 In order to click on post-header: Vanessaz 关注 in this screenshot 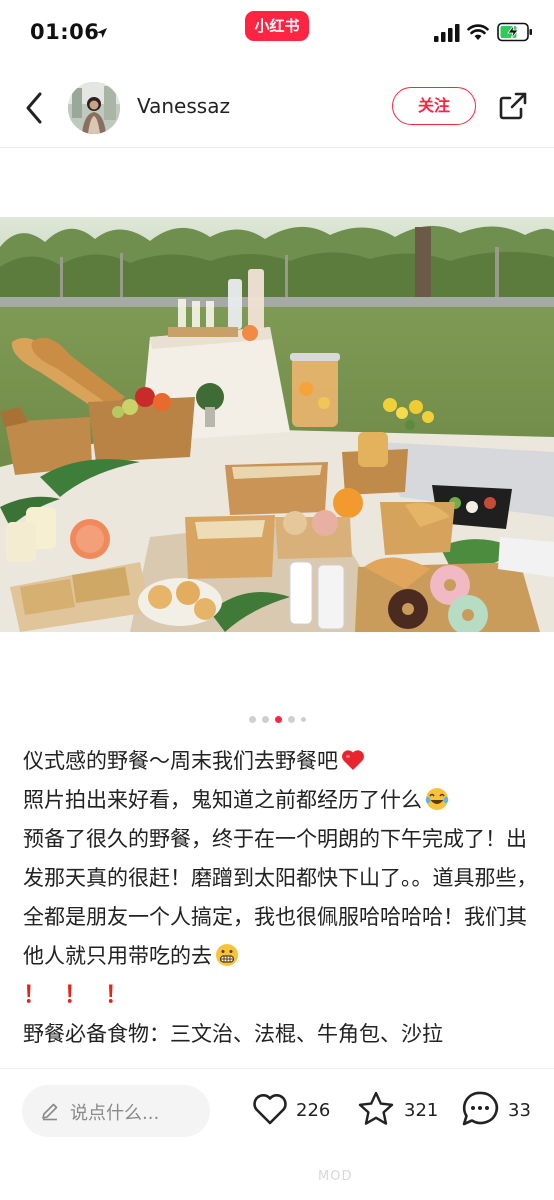, I will do `click(277, 108)`.